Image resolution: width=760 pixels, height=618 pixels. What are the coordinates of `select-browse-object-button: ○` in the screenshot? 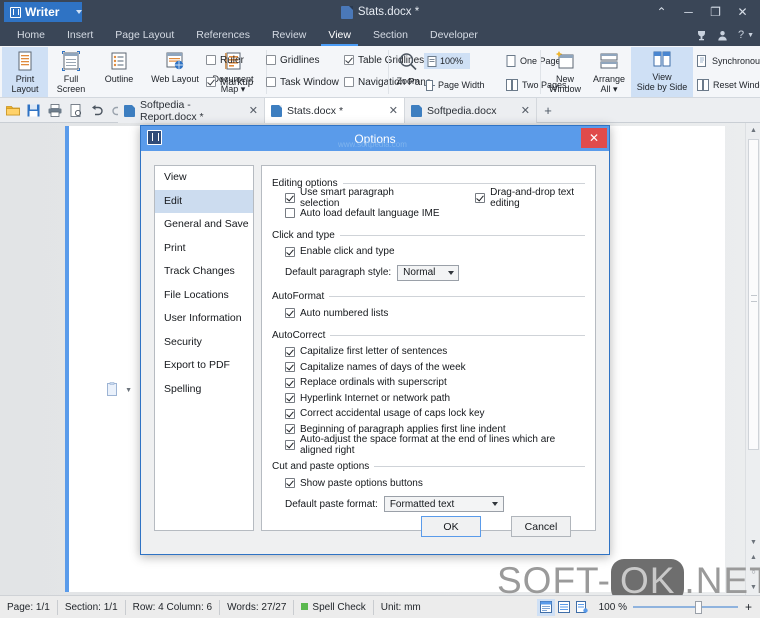 It's located at (753, 572).